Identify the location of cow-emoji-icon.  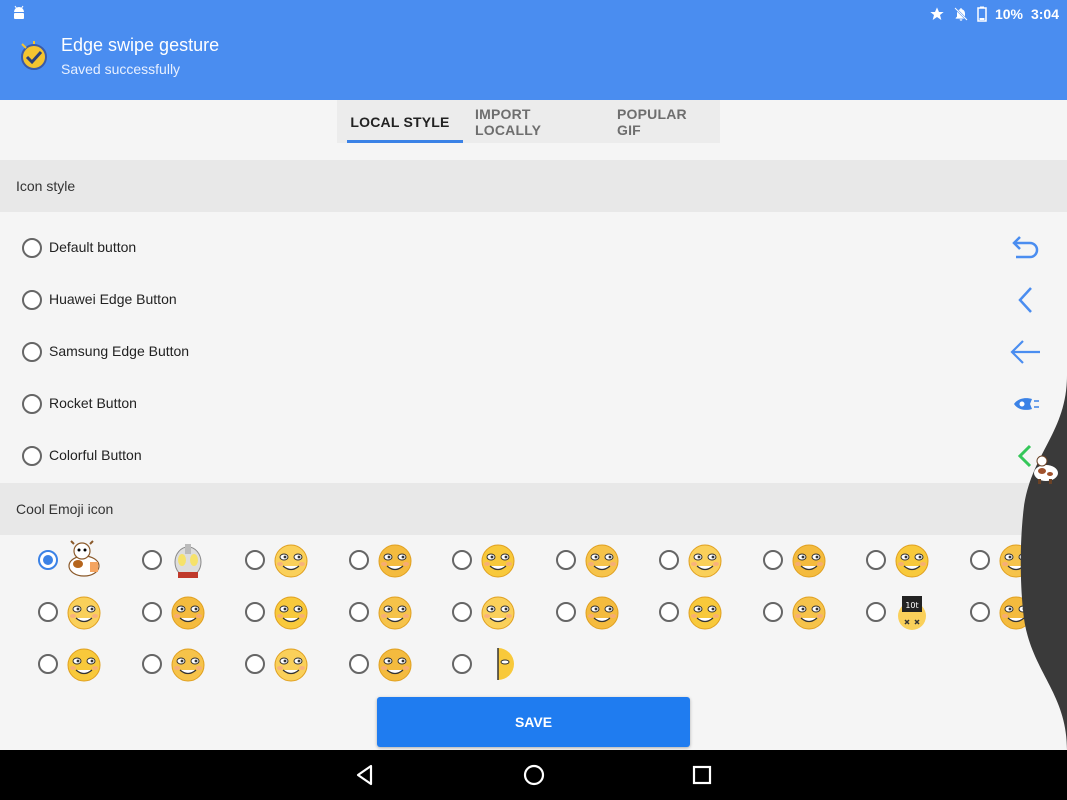
(84, 558).